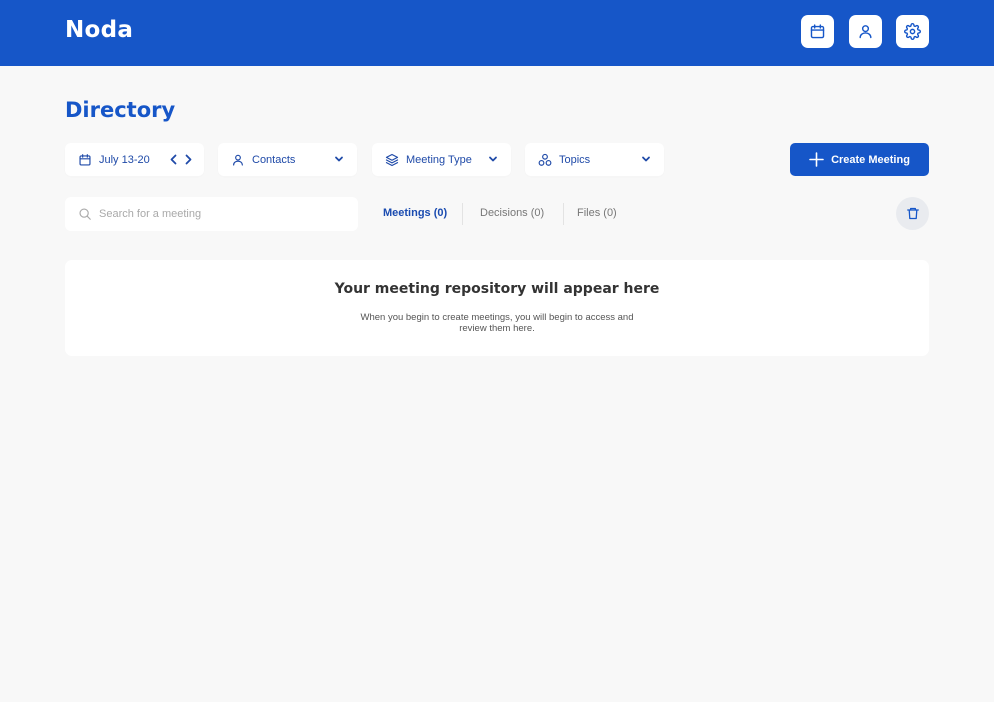 The width and height of the screenshot is (994, 702). What do you see at coordinates (575, 159) in the screenshot?
I see `topics-filter-label: Topics` at bounding box center [575, 159].